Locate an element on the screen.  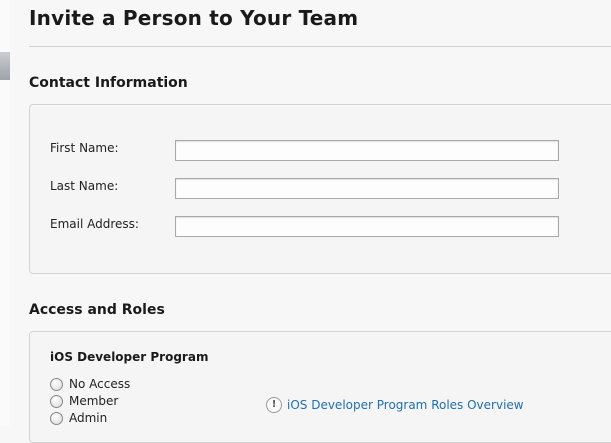
radio-label: Member is located at coordinates (94, 401).